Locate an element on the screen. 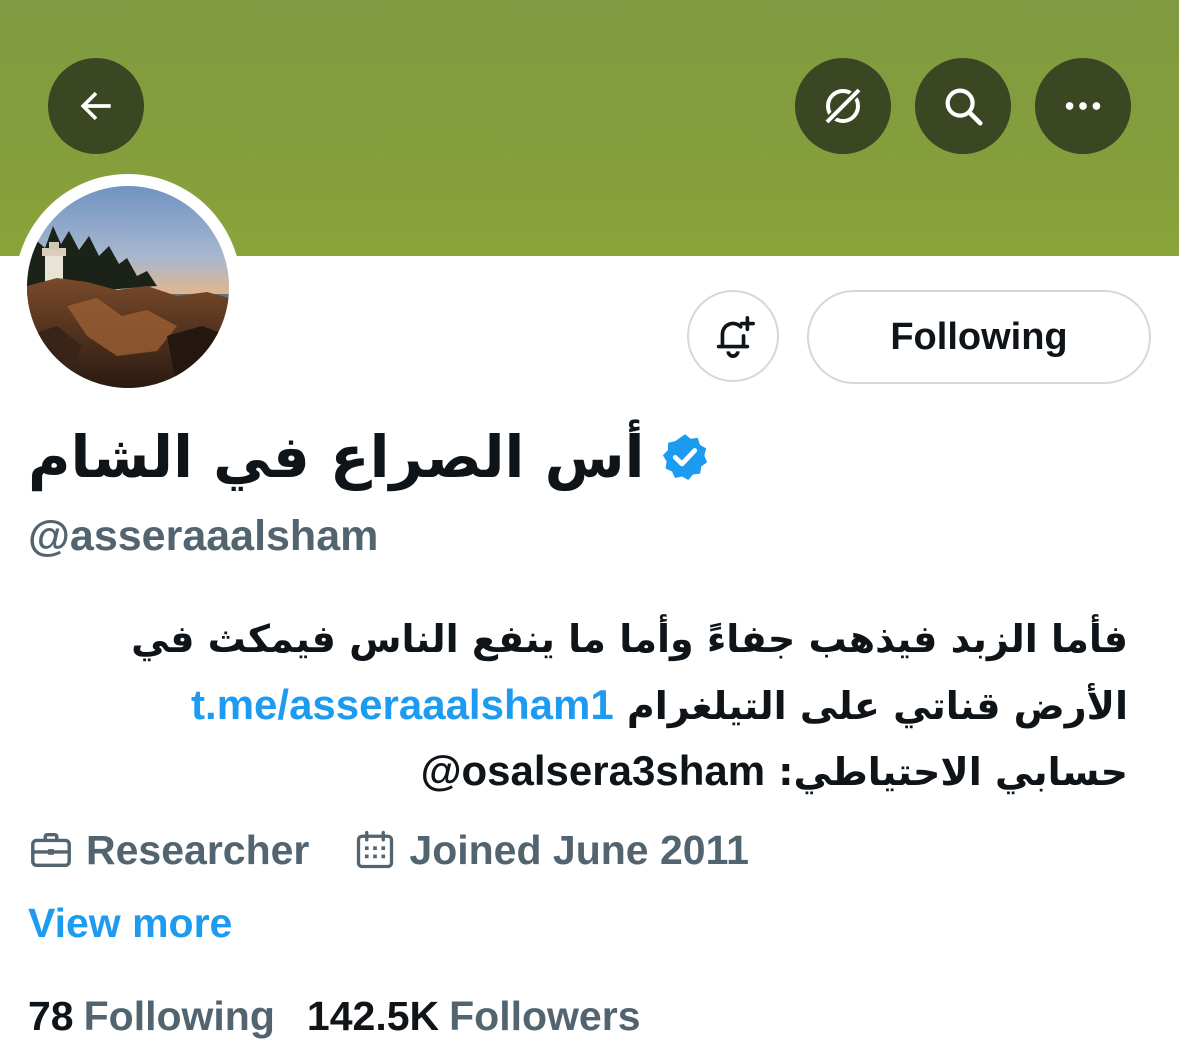 The height and width of the screenshot is (1048, 1179). bio-line-3: حسابي الاحتياطي: @osalsera3sham is located at coordinates (578, 771).